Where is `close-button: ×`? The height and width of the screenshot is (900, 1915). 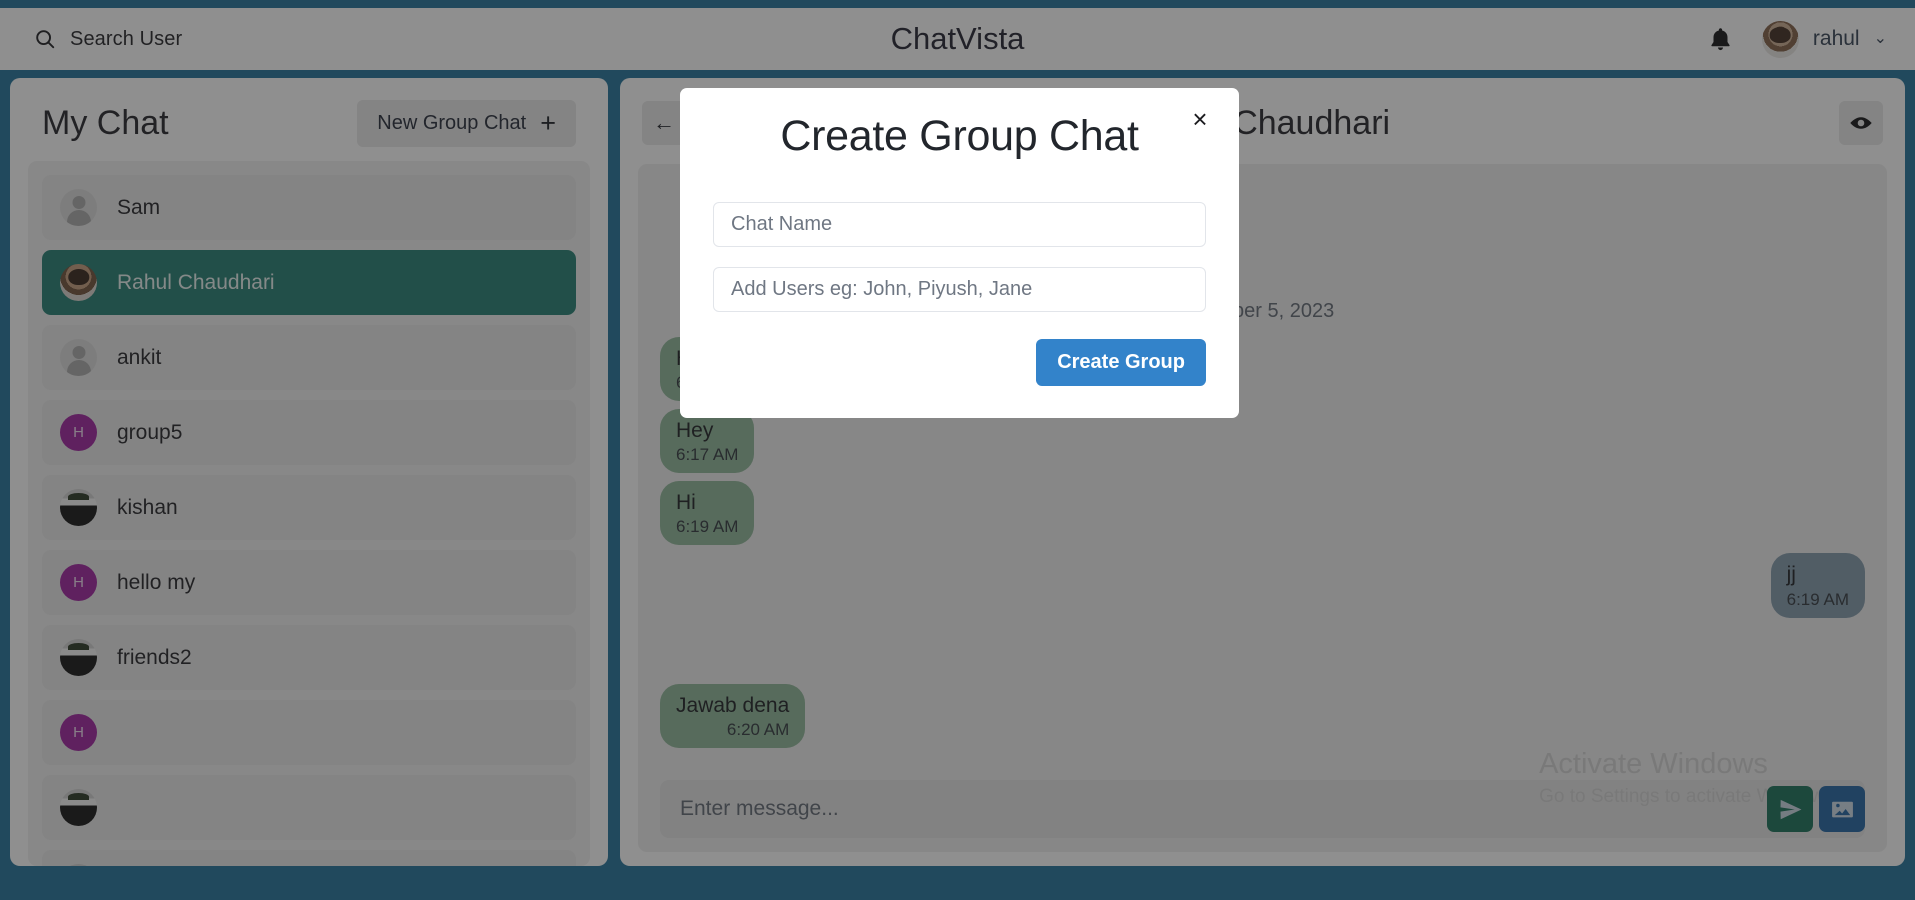 close-button: × is located at coordinates (1200, 119).